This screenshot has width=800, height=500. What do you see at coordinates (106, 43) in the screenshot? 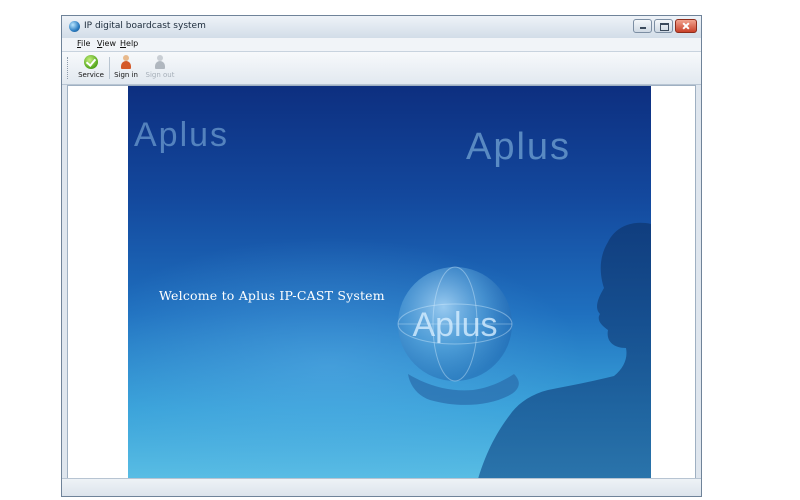
I see `menu-view: View` at bounding box center [106, 43].